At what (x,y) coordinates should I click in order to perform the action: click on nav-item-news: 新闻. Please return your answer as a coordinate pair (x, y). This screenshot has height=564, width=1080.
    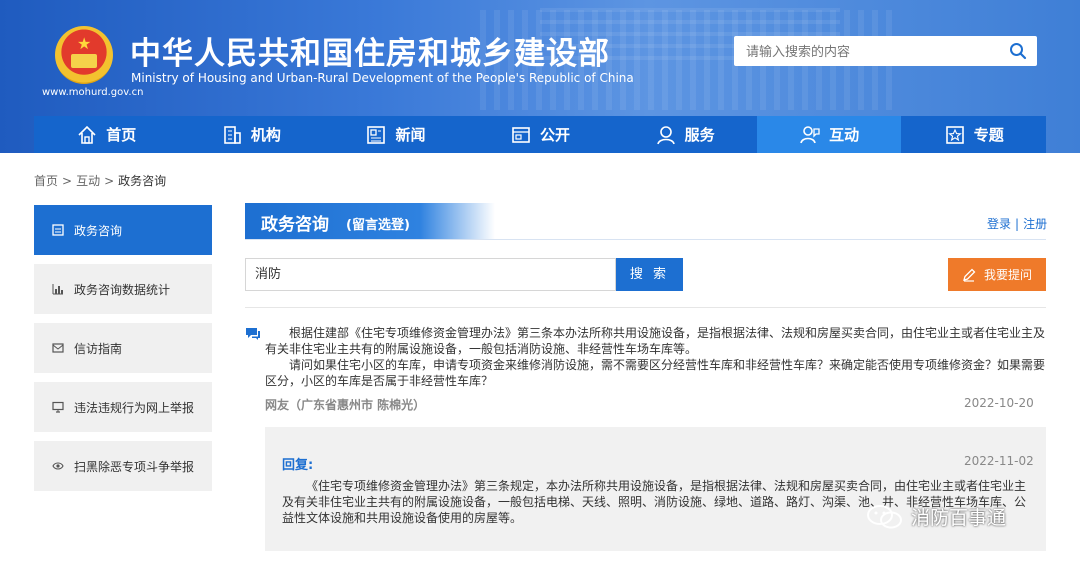
    Looking at the image, I should click on (395, 134).